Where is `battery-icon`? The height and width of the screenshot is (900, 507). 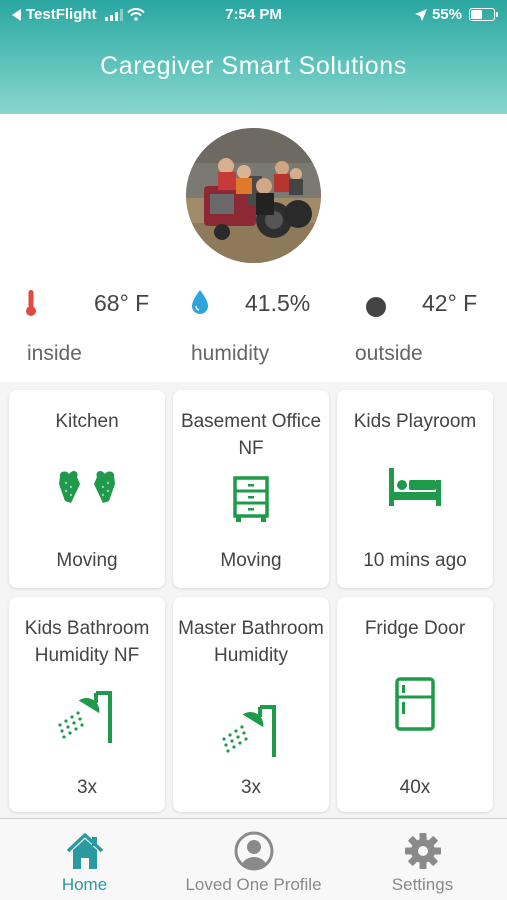 battery-icon is located at coordinates (483, 14).